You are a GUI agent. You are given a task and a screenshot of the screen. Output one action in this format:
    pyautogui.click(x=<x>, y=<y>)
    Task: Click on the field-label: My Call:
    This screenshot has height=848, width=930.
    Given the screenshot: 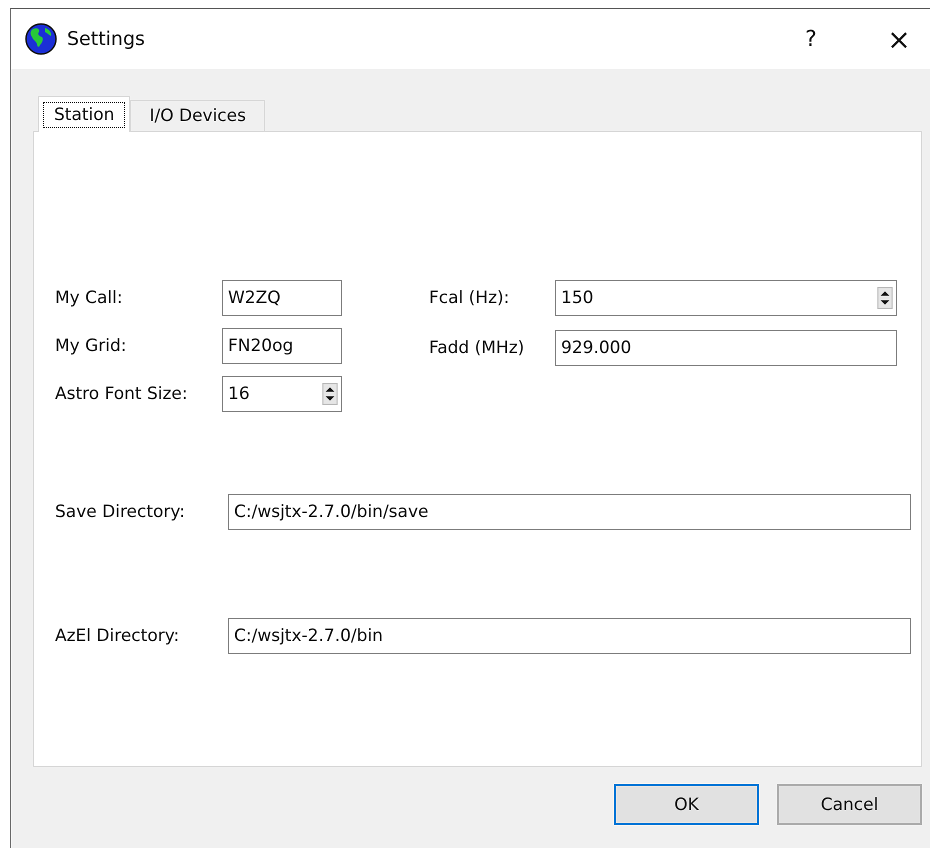 What is the action you would take?
    pyautogui.click(x=89, y=298)
    